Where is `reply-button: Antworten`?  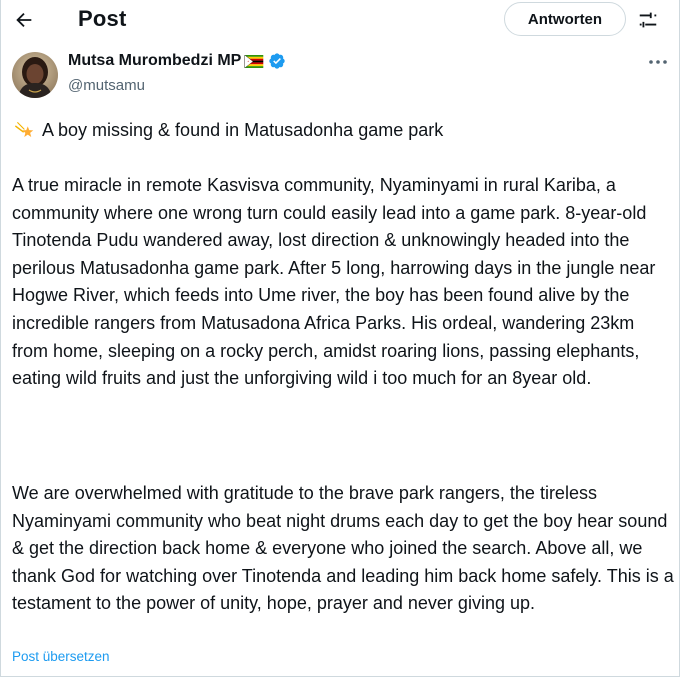 reply-button: Antworten is located at coordinates (565, 19).